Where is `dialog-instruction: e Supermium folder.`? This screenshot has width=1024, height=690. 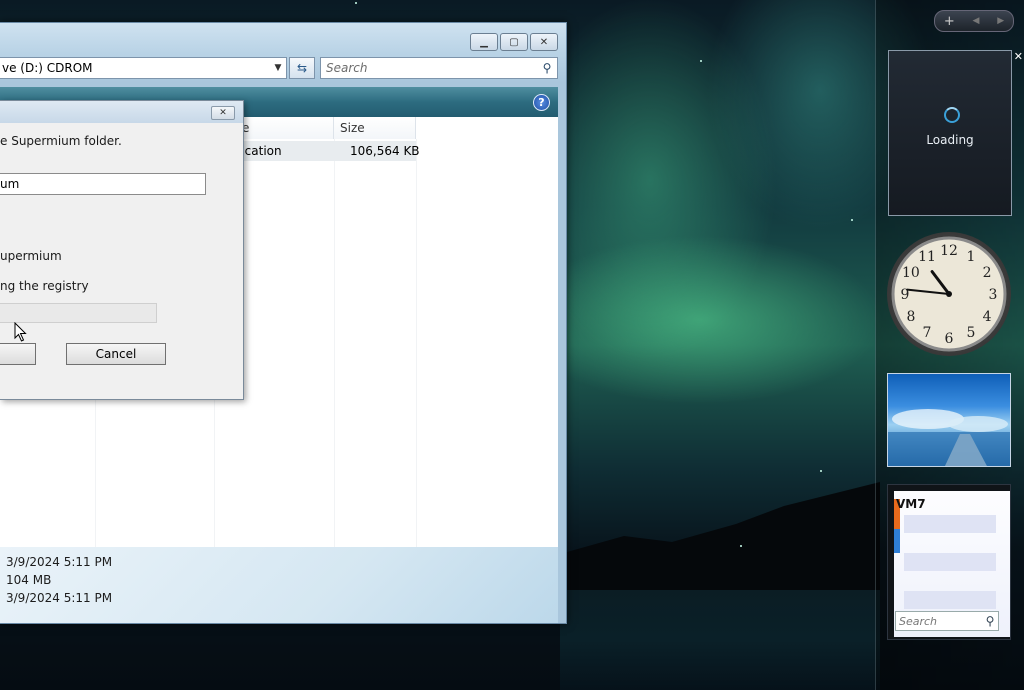
dialog-instruction: e Supermium folder. is located at coordinates (61, 141).